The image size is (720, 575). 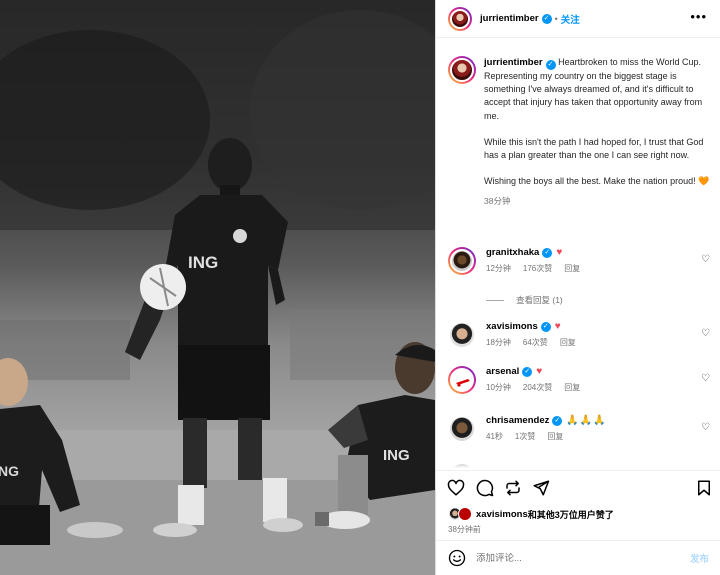 What do you see at coordinates (498, 342) in the screenshot?
I see `comment-time: 18分钟` at bounding box center [498, 342].